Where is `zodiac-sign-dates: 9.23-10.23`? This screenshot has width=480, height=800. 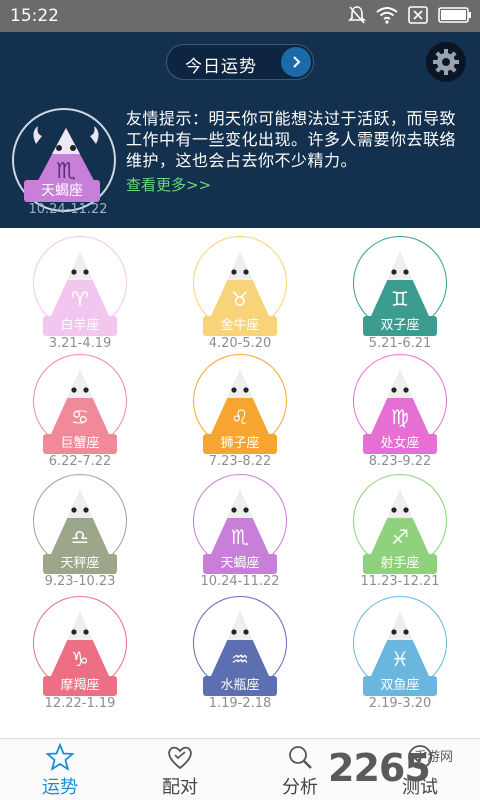 zodiac-sign-dates: 9.23-10.23 is located at coordinates (80, 581).